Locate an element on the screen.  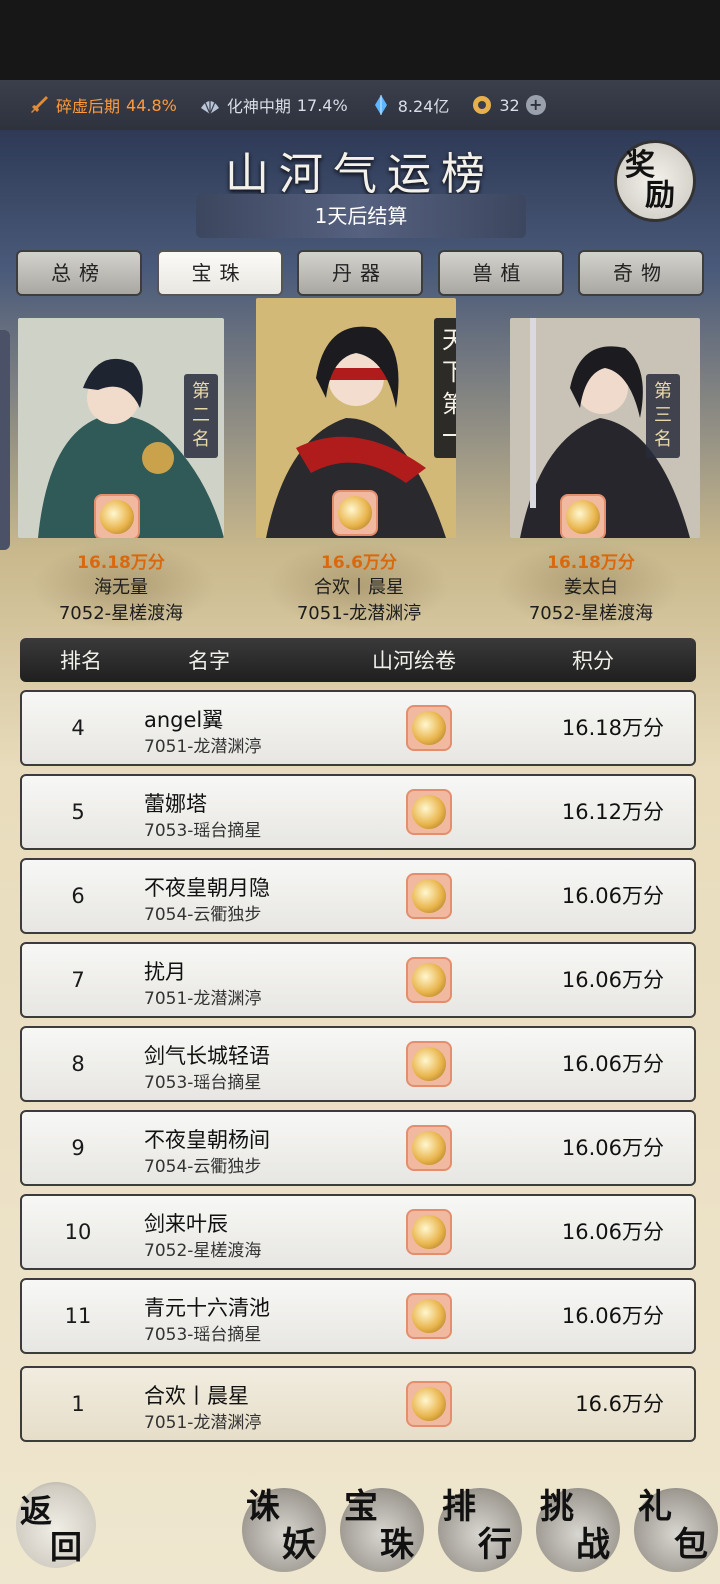
nav-challenge-button: 挑 战 is located at coordinates (578, 1530).